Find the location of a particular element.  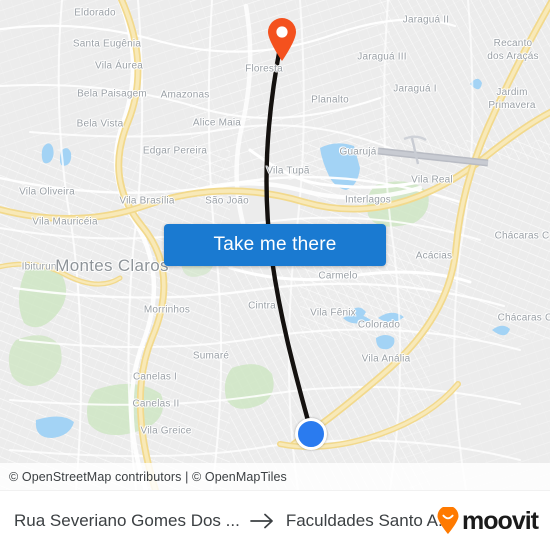

take-me-there-button: Take me there is located at coordinates (275, 245).